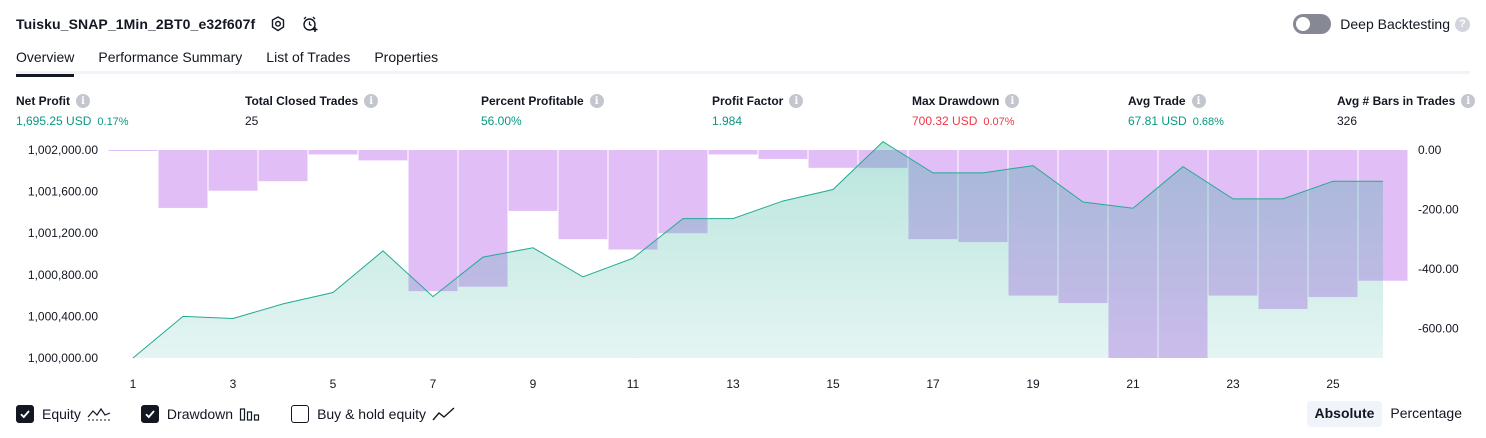 Image resolution: width=1486 pixels, height=438 pixels. Describe the element at coordinates (302, 101) in the screenshot. I see `stat-title: Total Closed Trades` at that location.